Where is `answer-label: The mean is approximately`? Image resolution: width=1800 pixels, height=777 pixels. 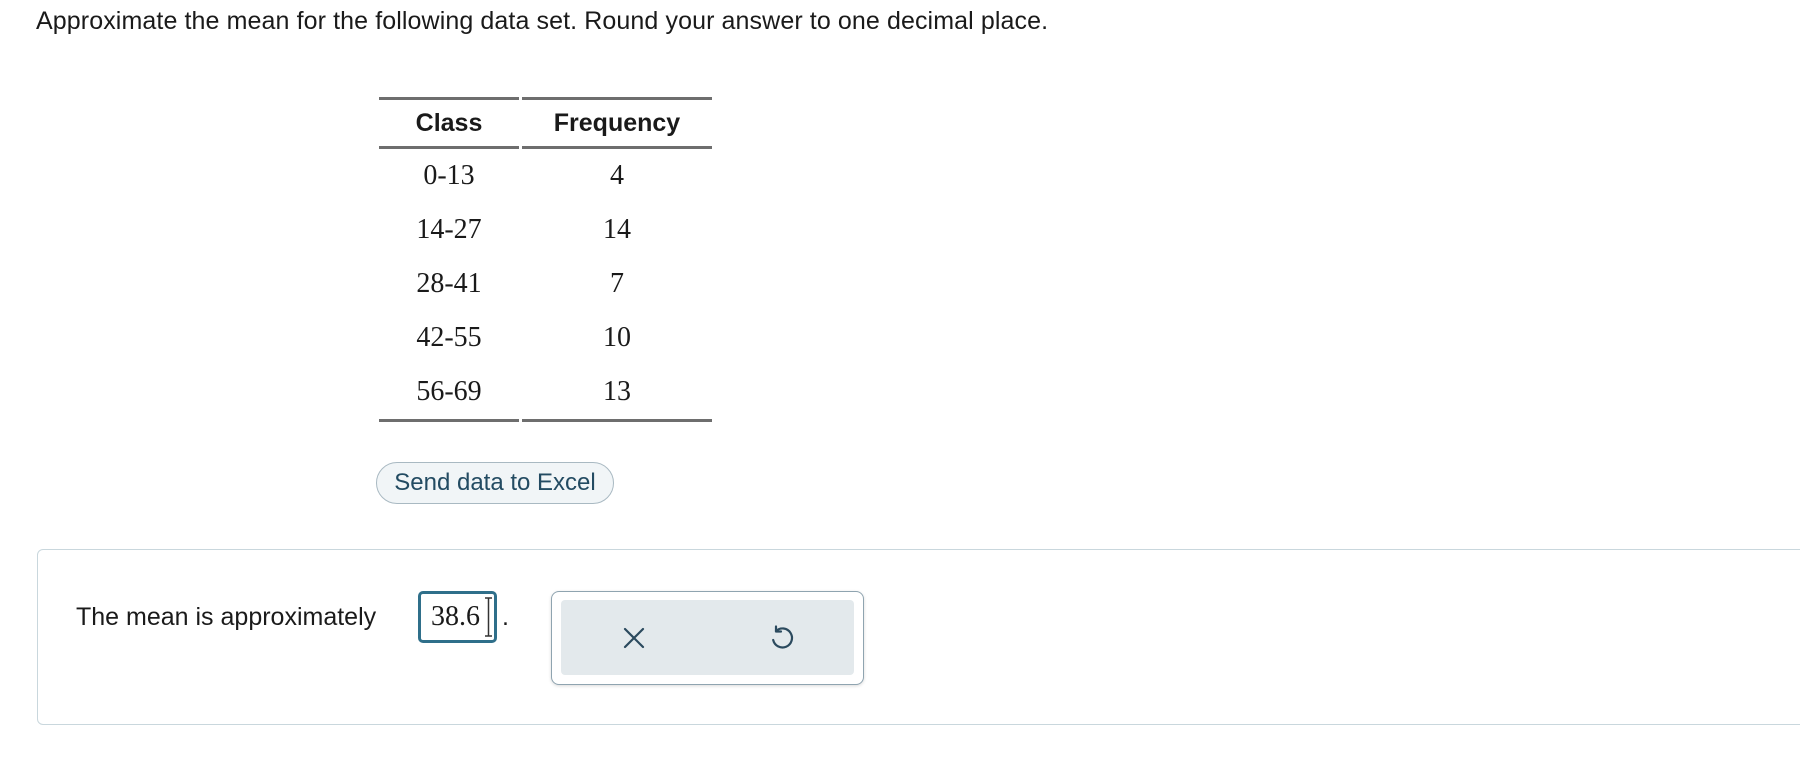 answer-label: The mean is approximately is located at coordinates (226, 617).